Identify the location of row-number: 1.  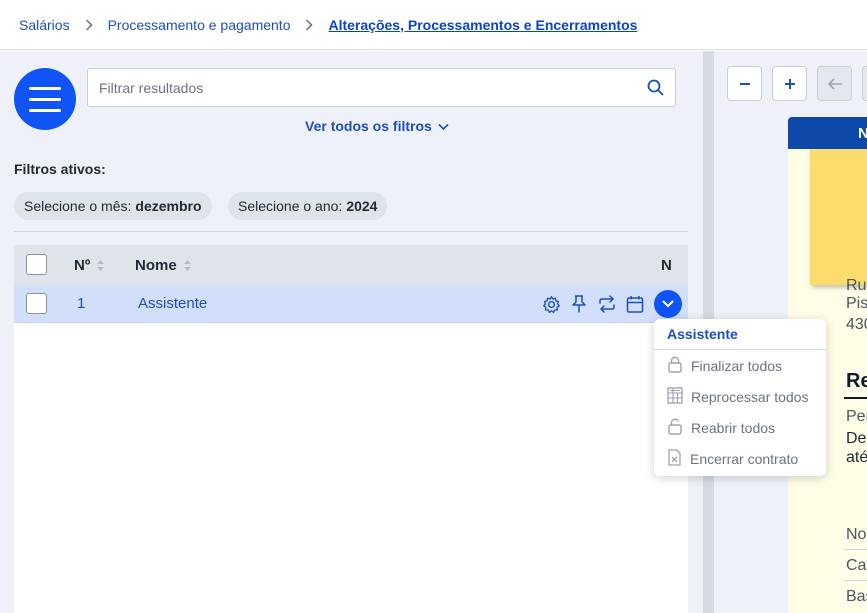
(81, 303).